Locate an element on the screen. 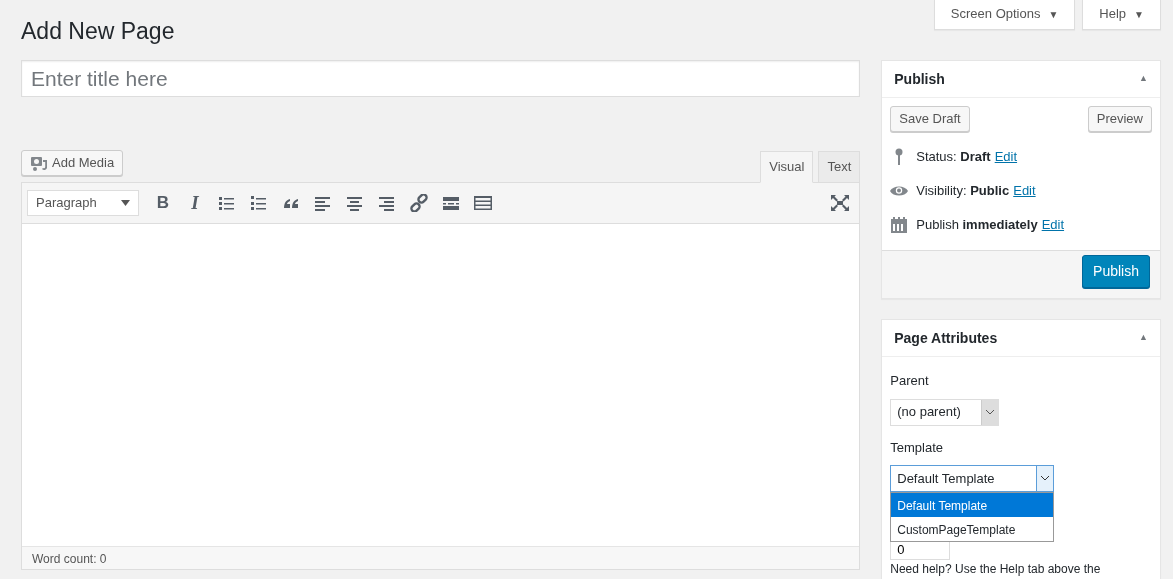 The image size is (1173, 579). bold-button: B is located at coordinates (163, 203).